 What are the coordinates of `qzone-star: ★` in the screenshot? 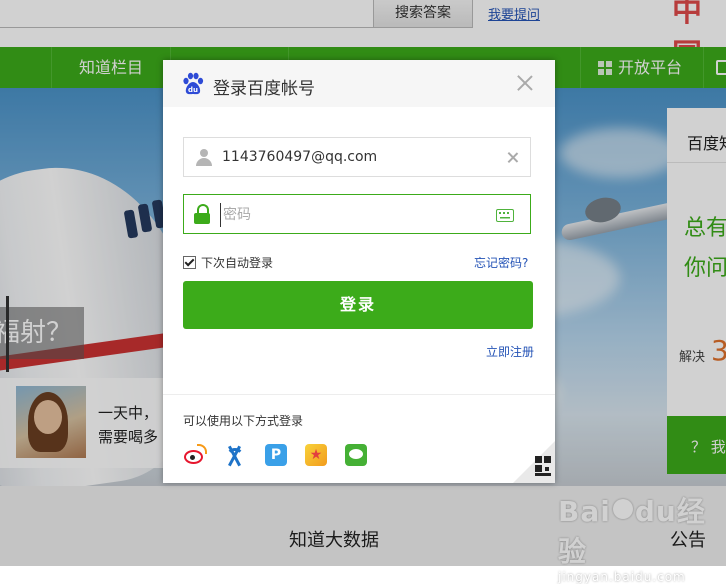 It's located at (316, 455).